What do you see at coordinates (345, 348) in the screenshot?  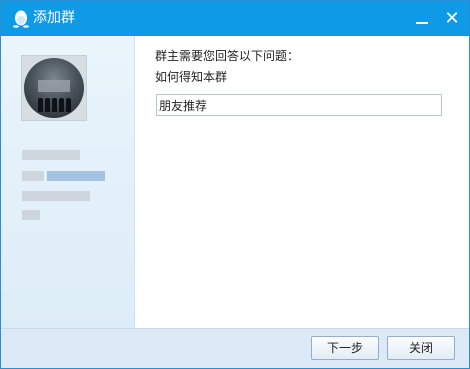 I see `next-button: 下一步` at bounding box center [345, 348].